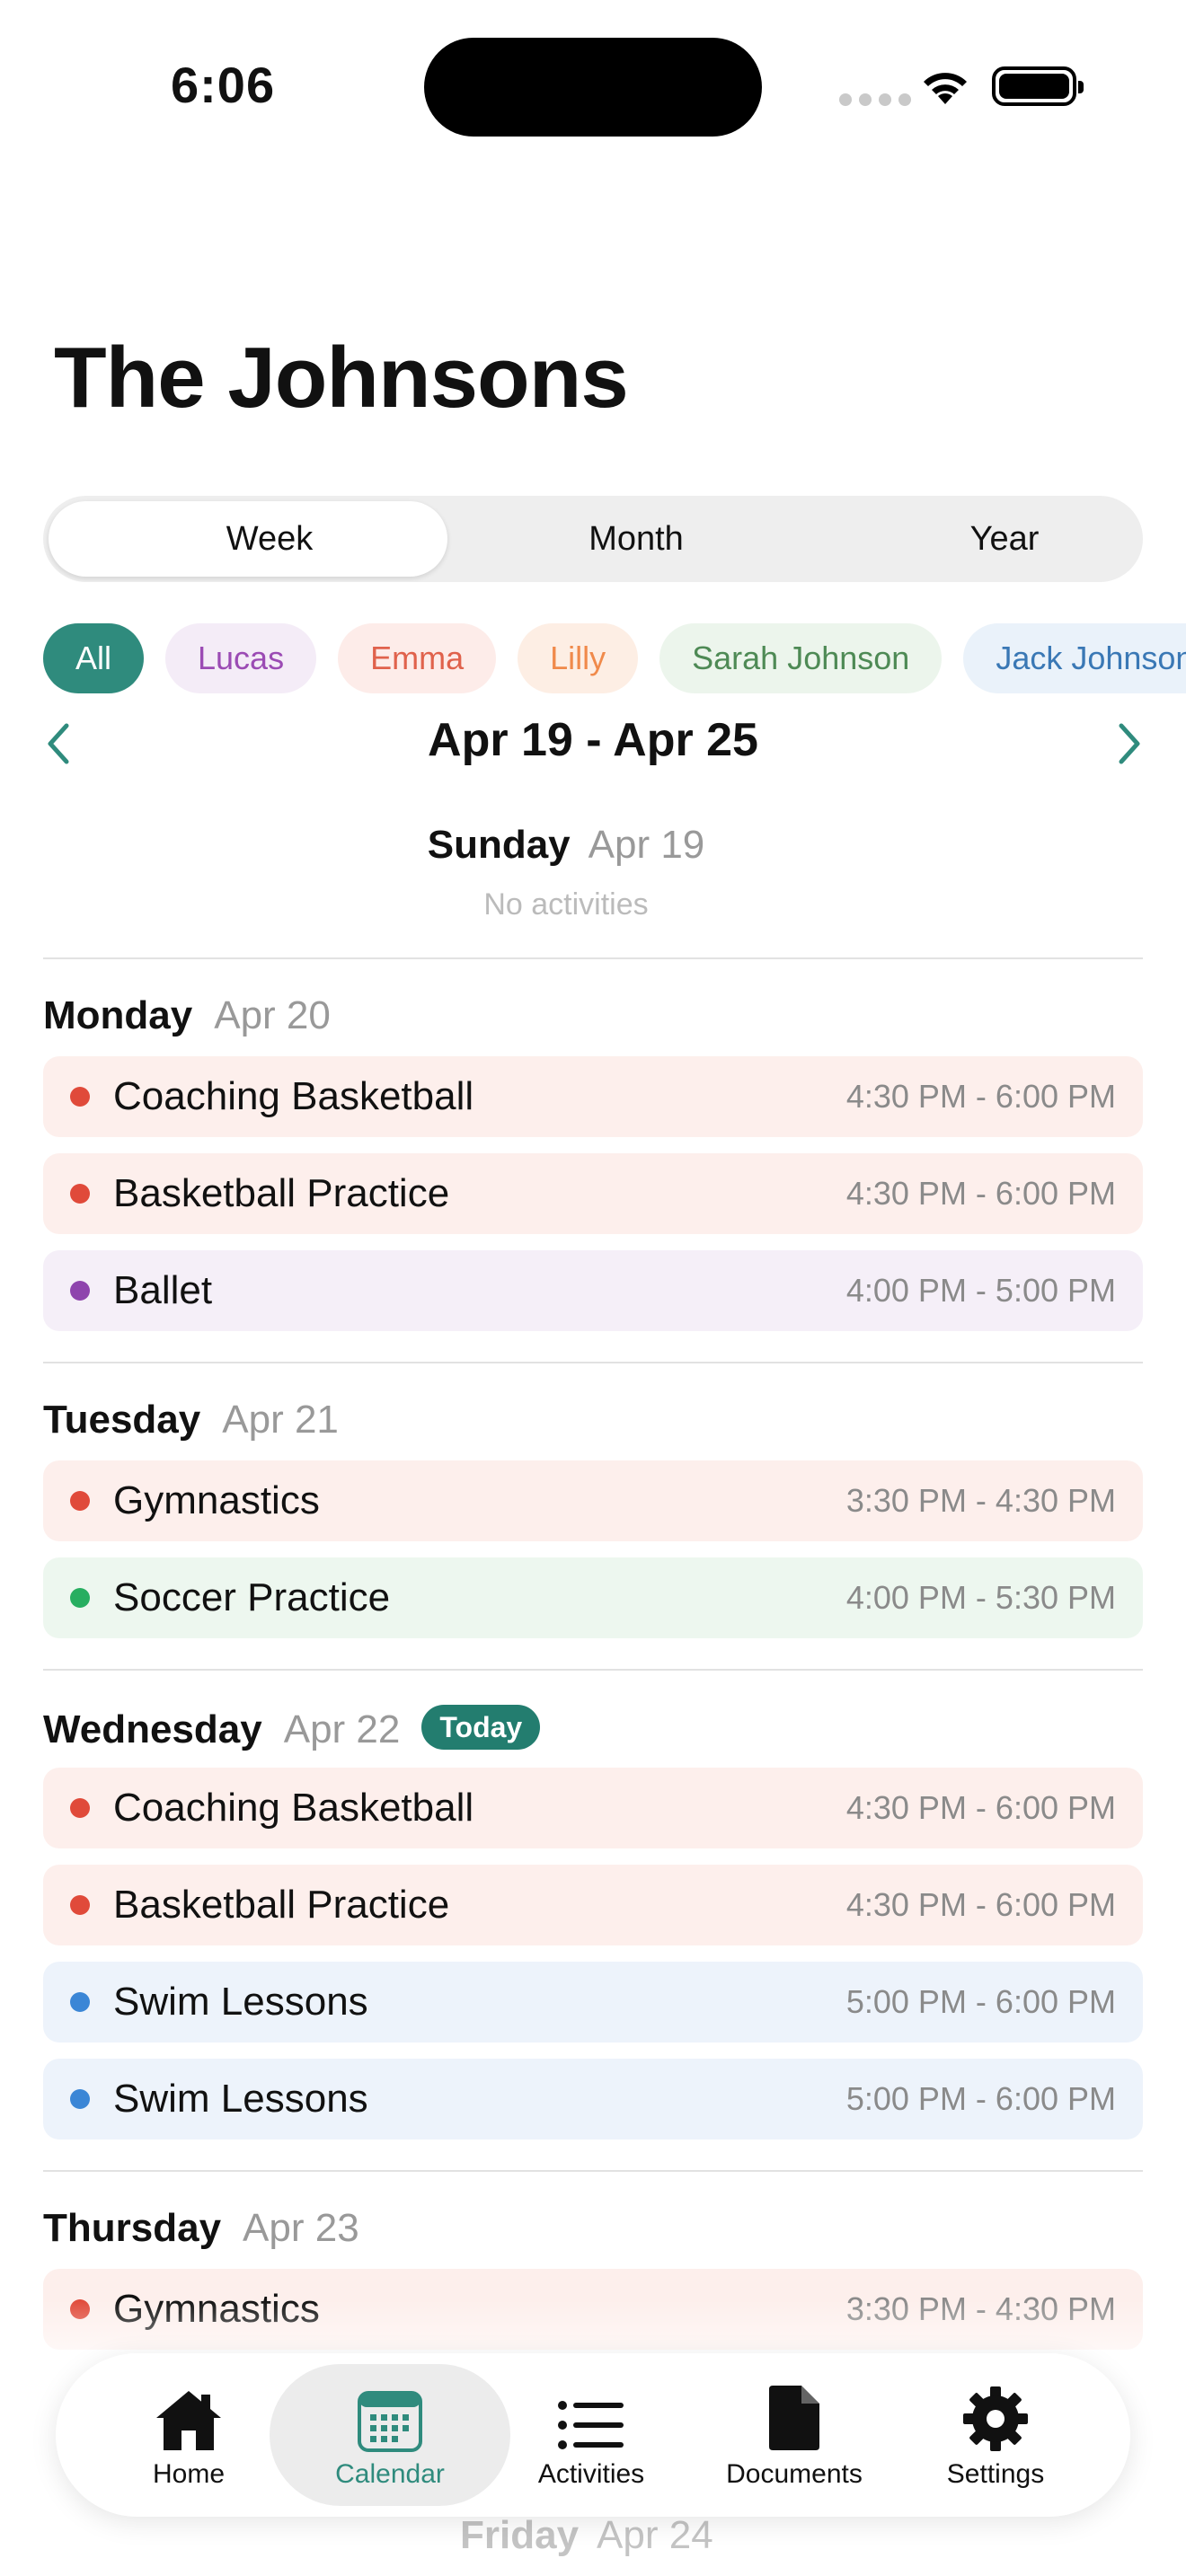 This screenshot has width=1186, height=2576. Describe the element at coordinates (189, 2416) in the screenshot. I see `house-icon` at that location.